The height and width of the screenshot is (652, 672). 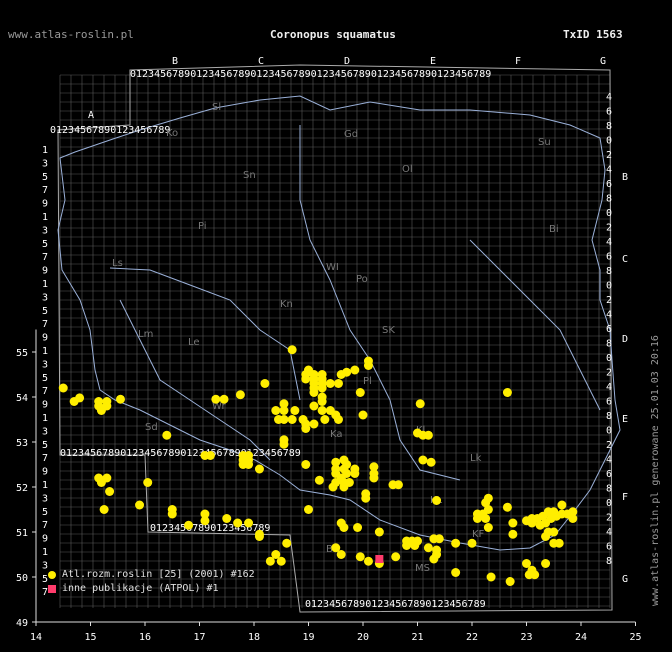 I want to click on region-code: Sd, so click(x=151, y=427).